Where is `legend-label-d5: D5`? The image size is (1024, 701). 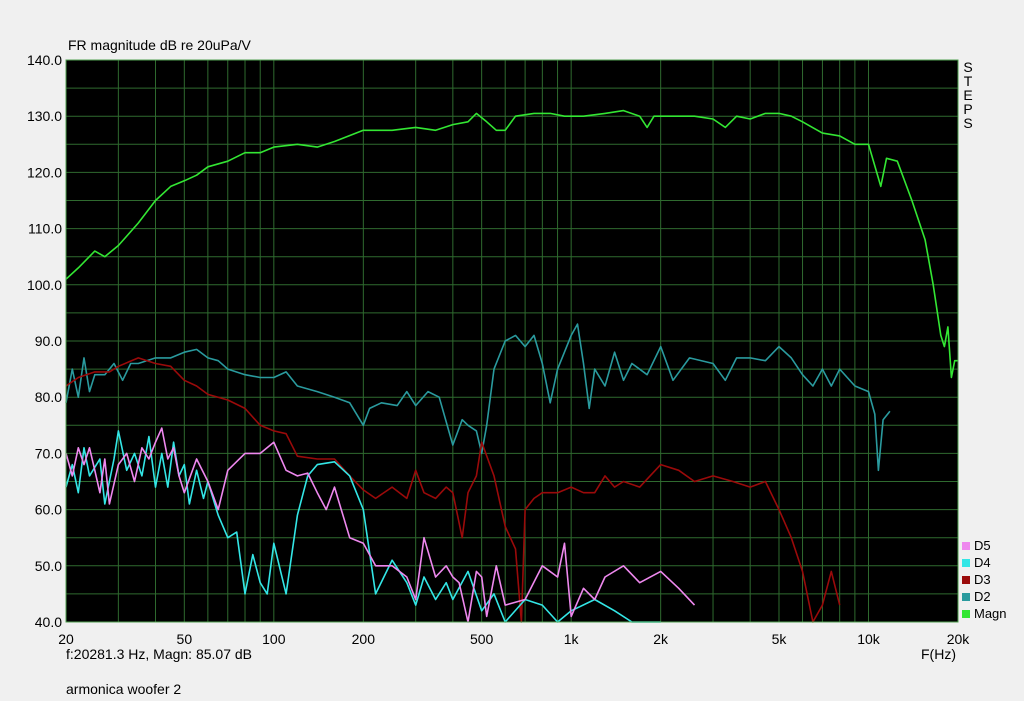
legend-label-d5: D5 is located at coordinates (982, 545).